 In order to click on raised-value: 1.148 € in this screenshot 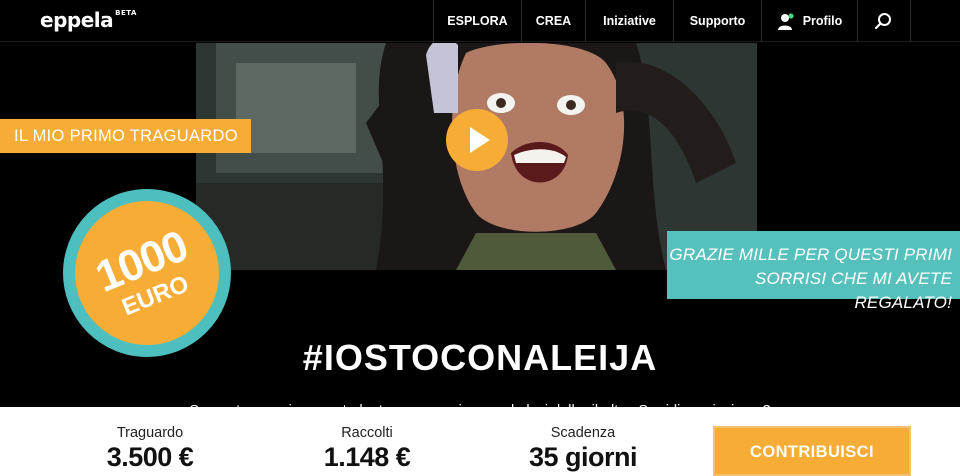, I will do `click(367, 457)`.